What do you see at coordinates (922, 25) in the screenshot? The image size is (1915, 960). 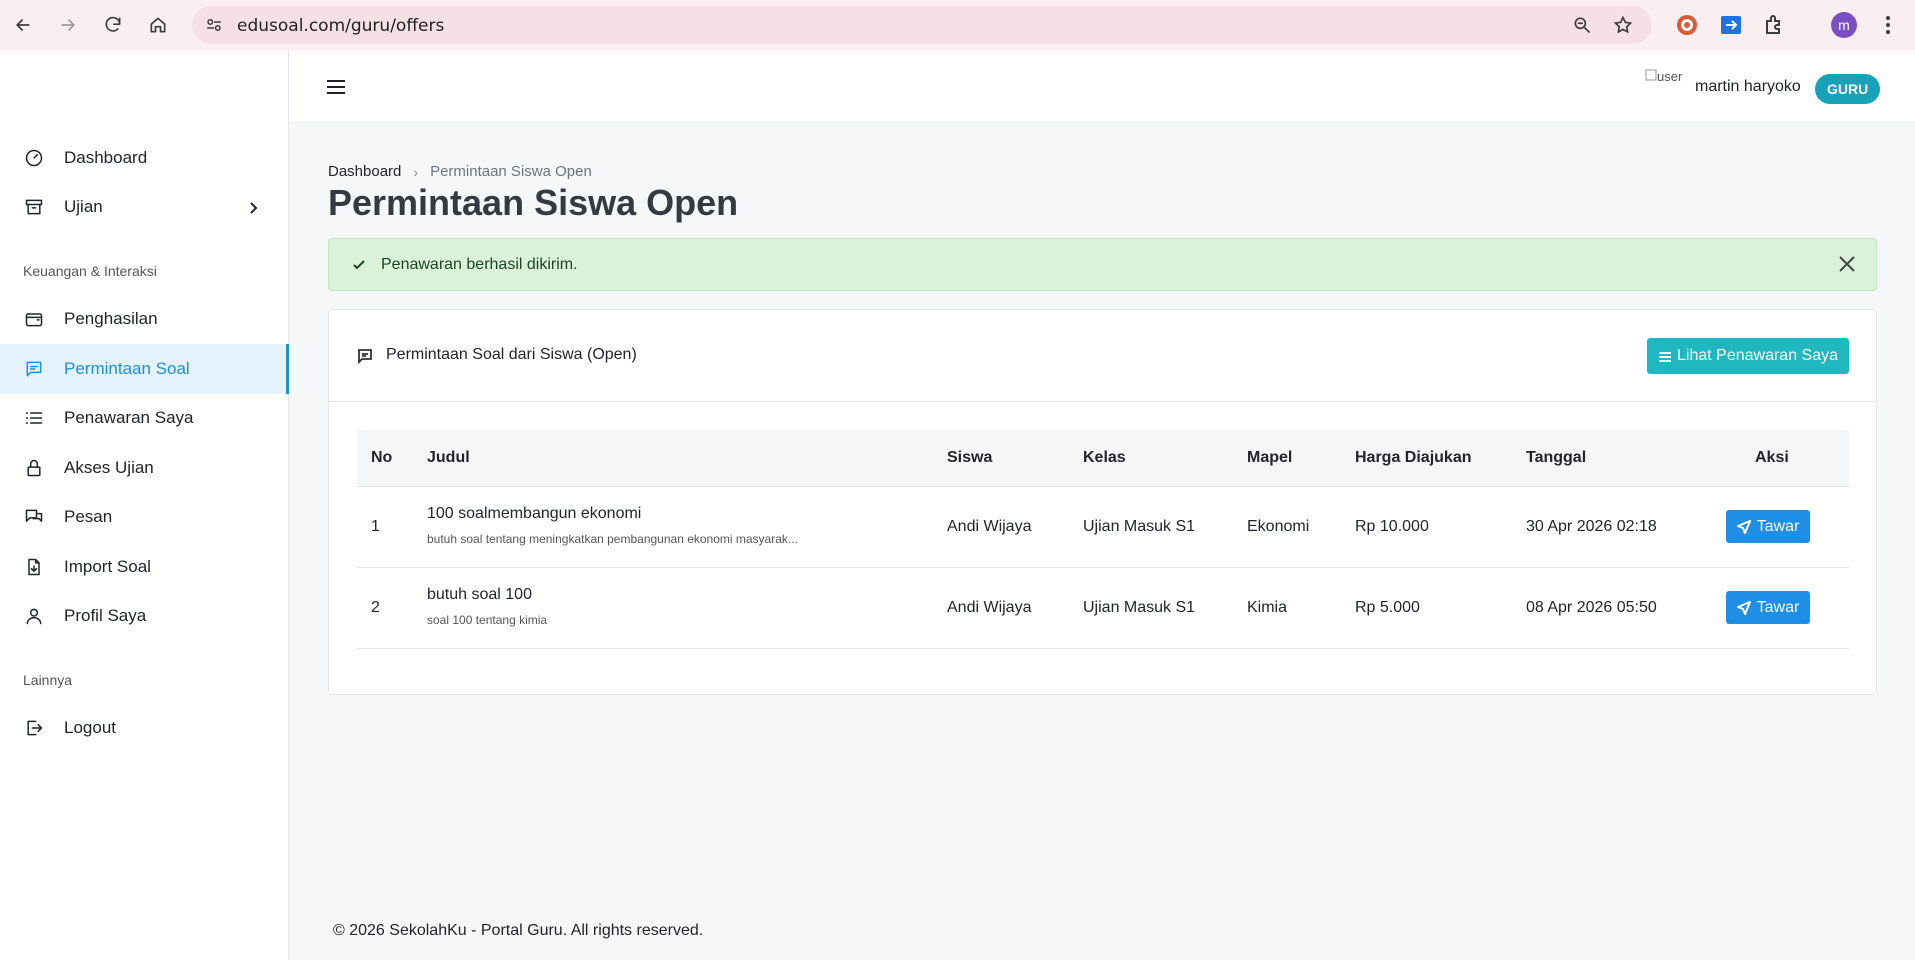 I see `address-bar: edusoal.com/guru/offers` at bounding box center [922, 25].